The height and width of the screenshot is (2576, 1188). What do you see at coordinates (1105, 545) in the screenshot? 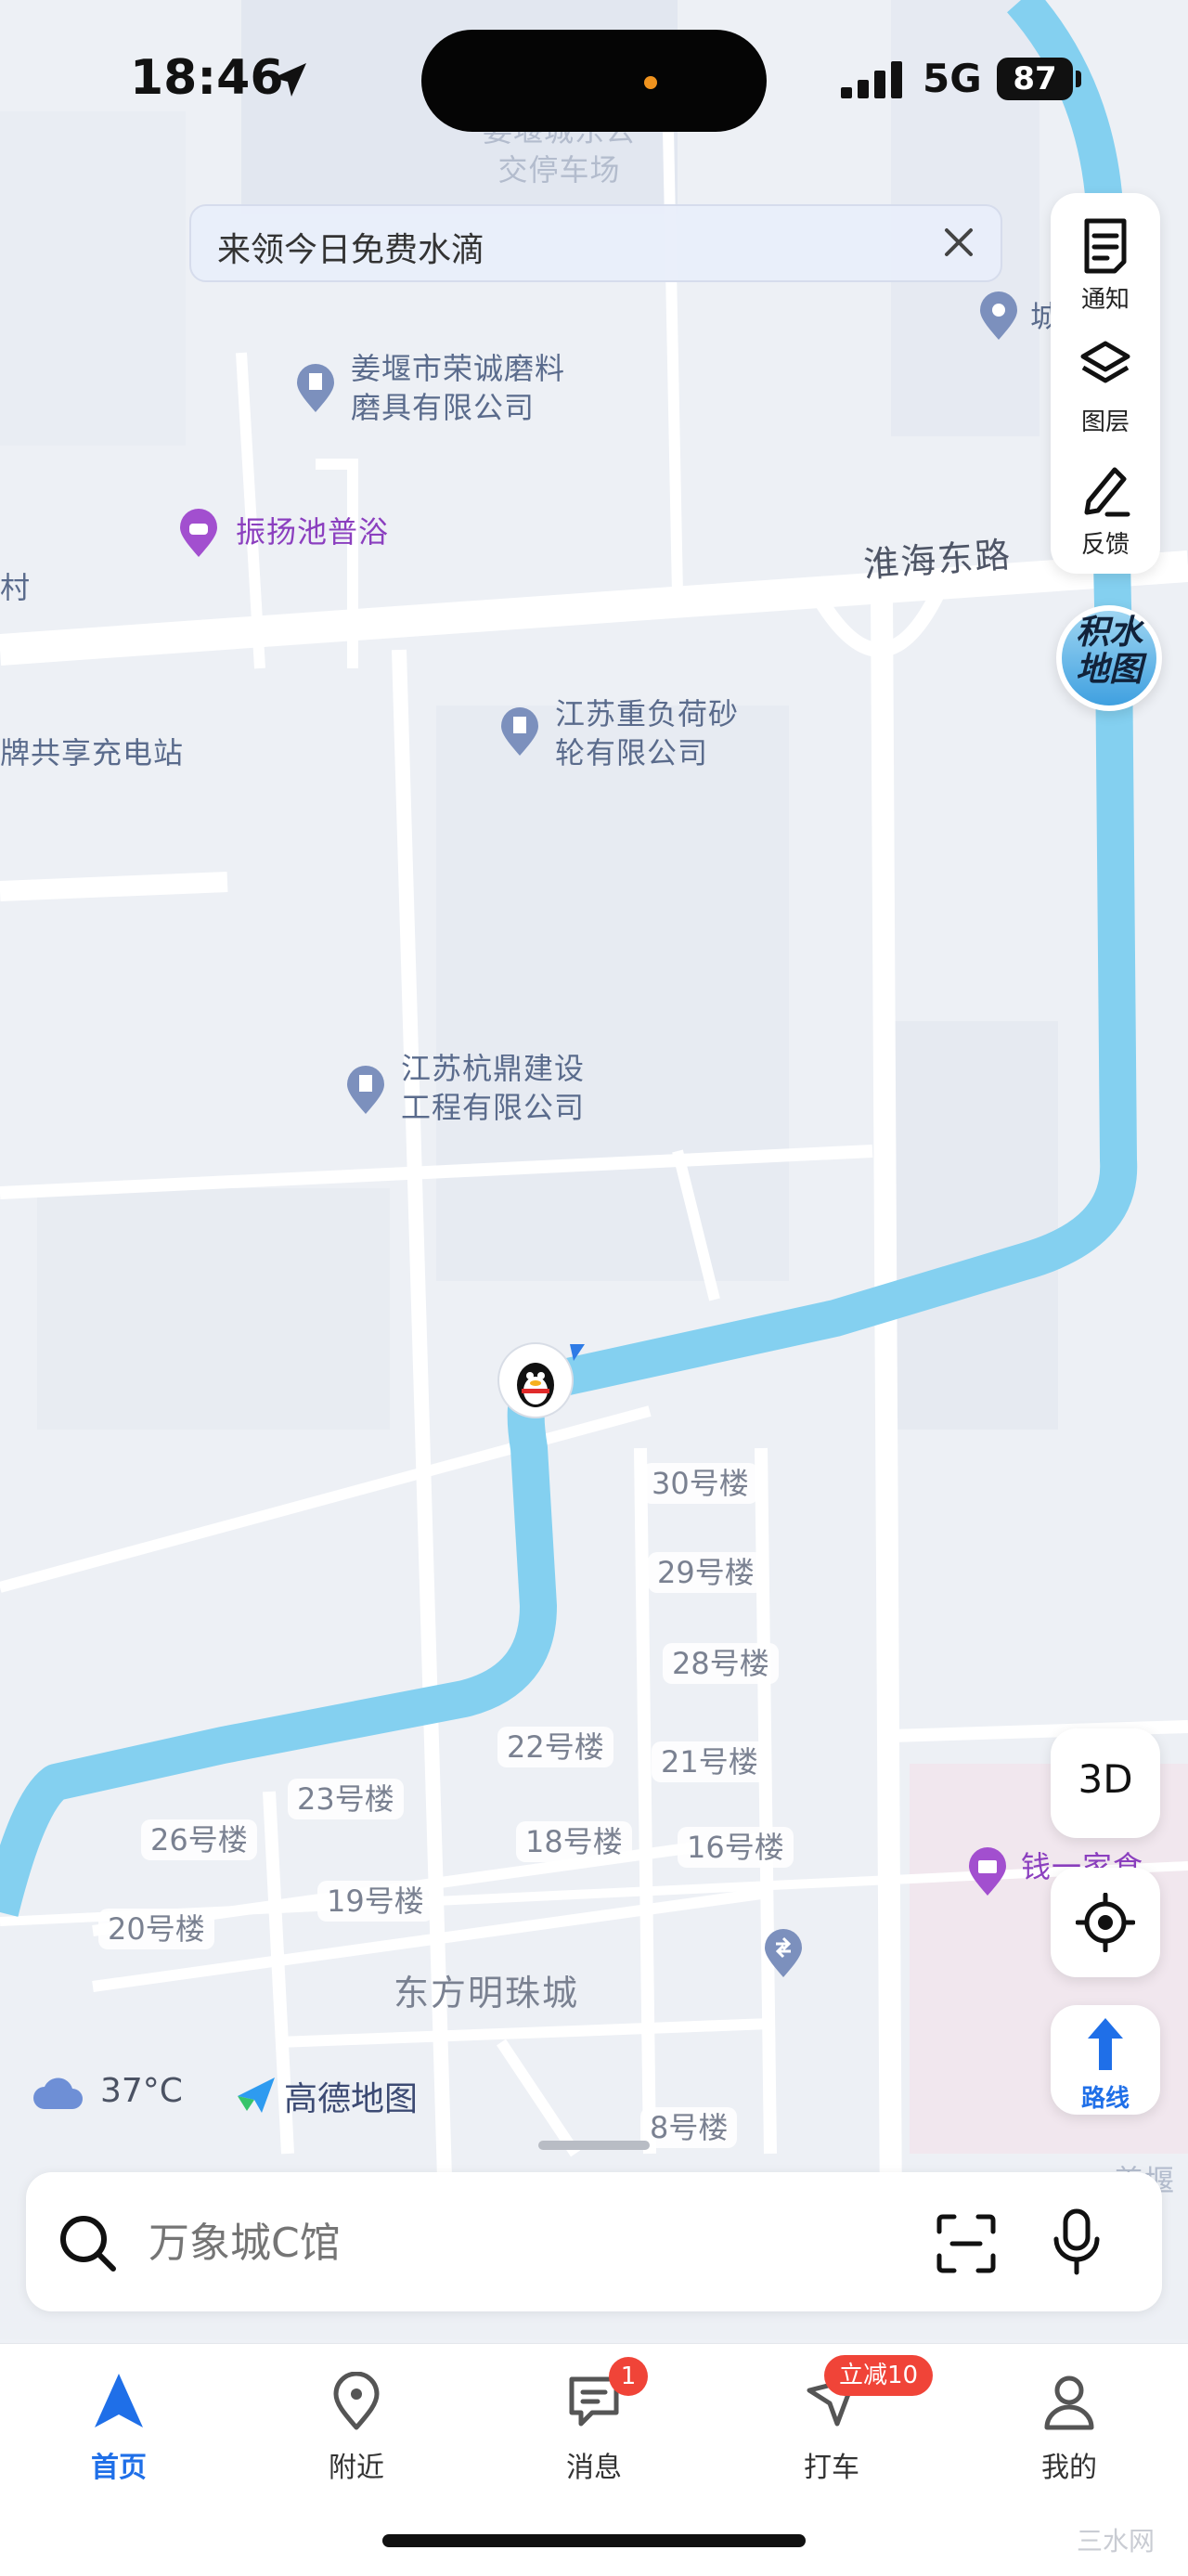
I see `feedback-label: 反馈` at bounding box center [1105, 545].